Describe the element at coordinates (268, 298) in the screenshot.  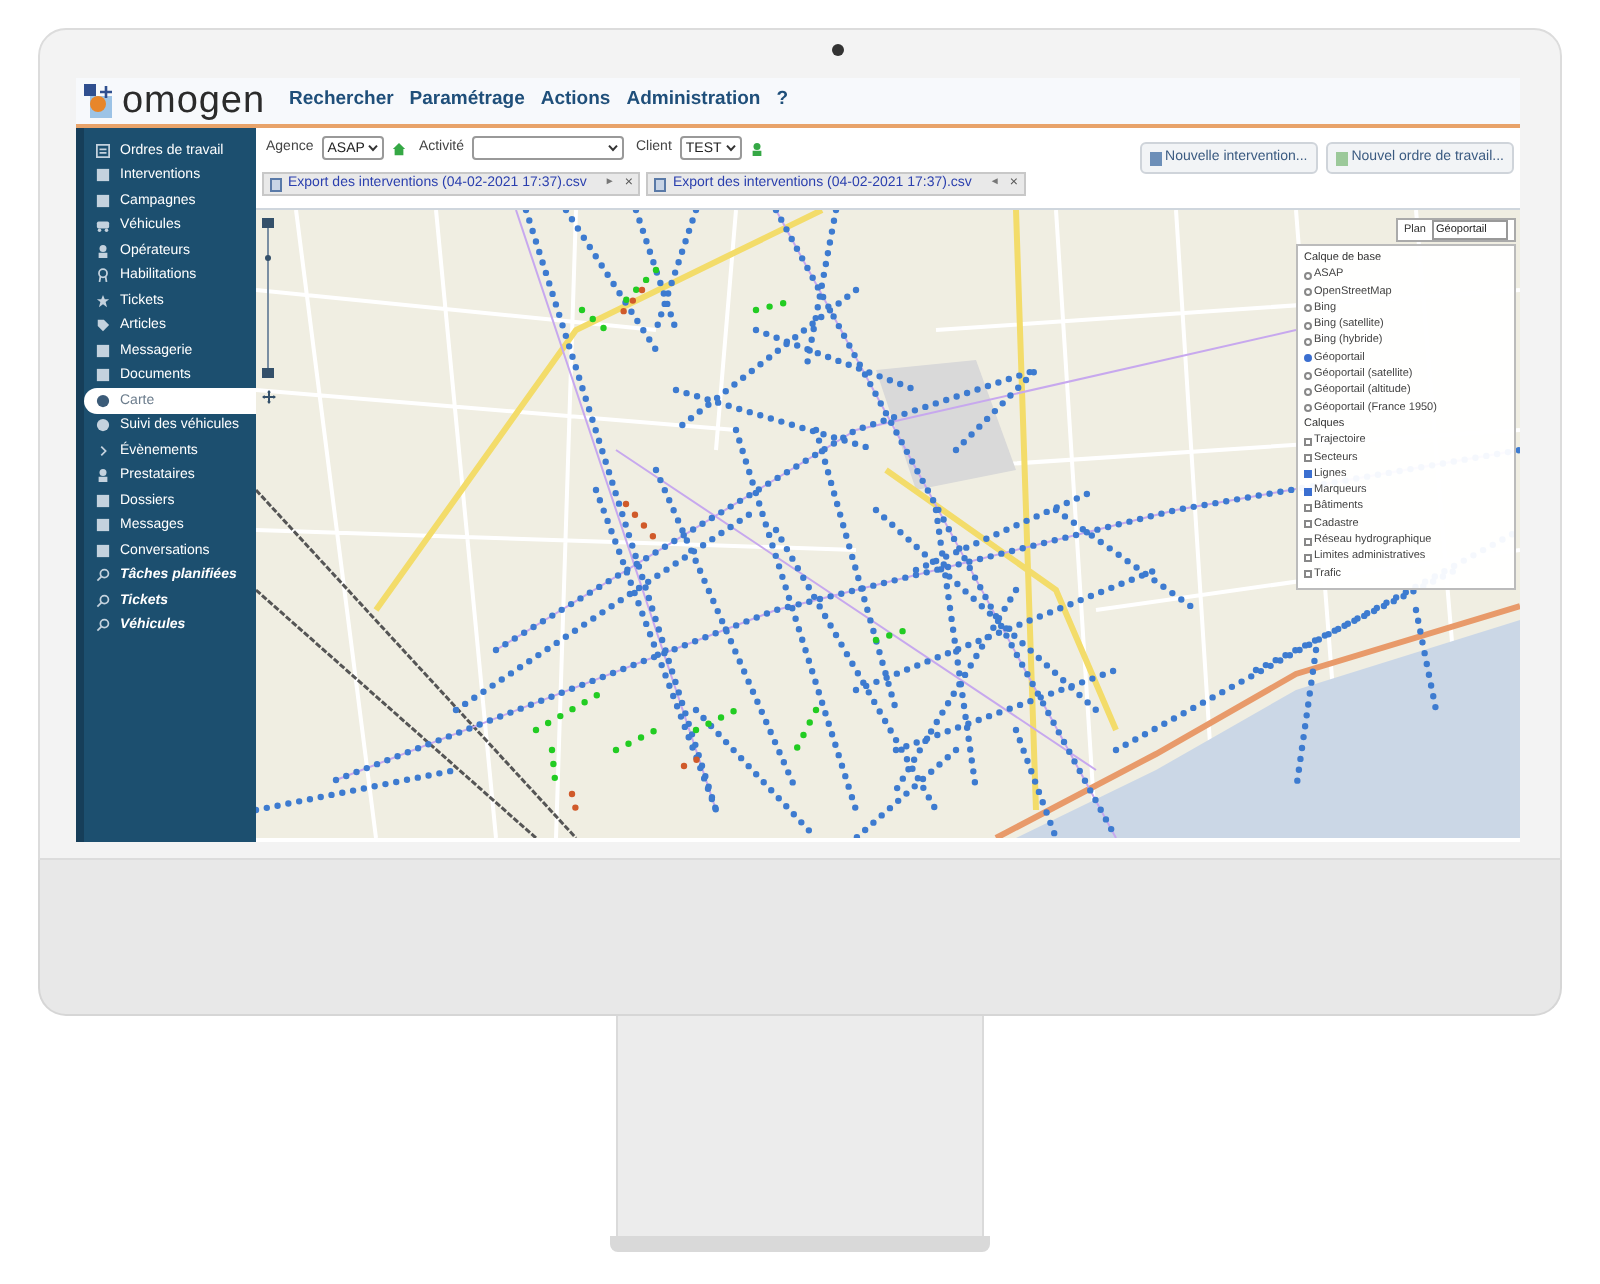
I see `zoom-control-drawing` at that location.